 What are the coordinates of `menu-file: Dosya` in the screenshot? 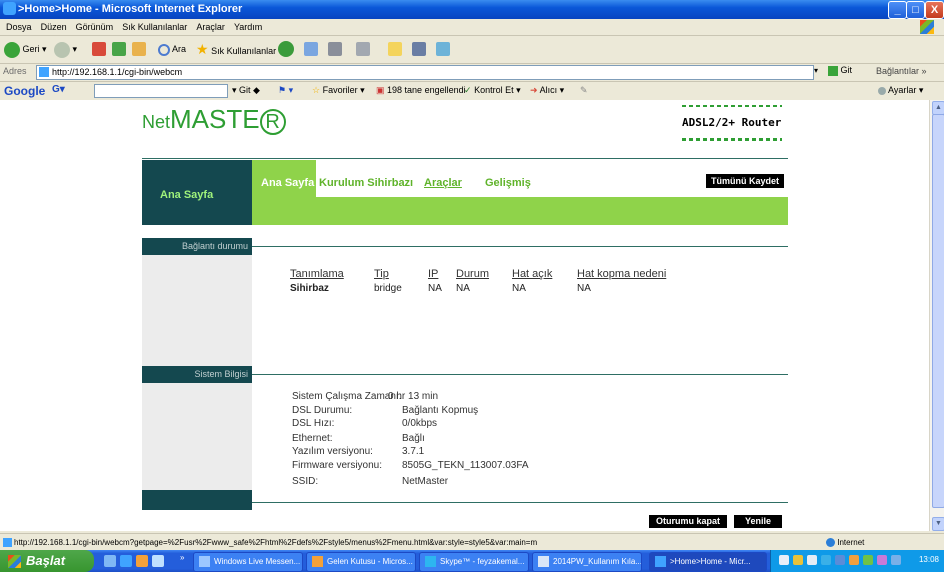 It's located at (19, 27).